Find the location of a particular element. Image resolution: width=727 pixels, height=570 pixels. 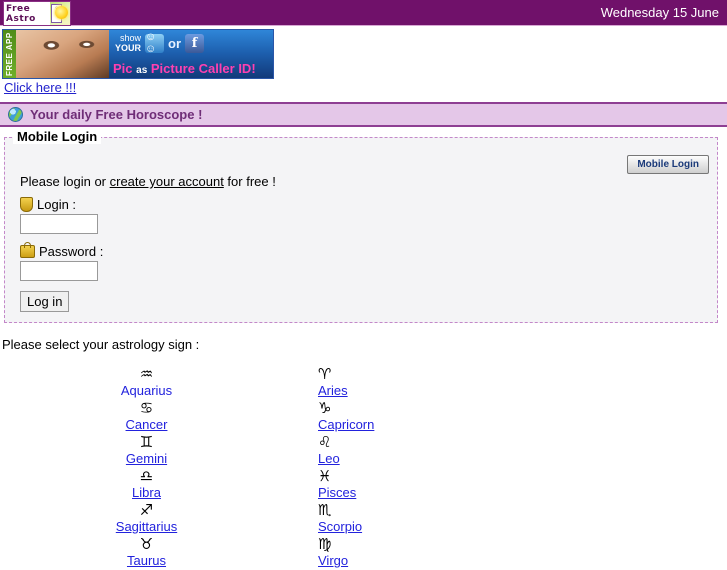

facebook-icon: f is located at coordinates (195, 43).